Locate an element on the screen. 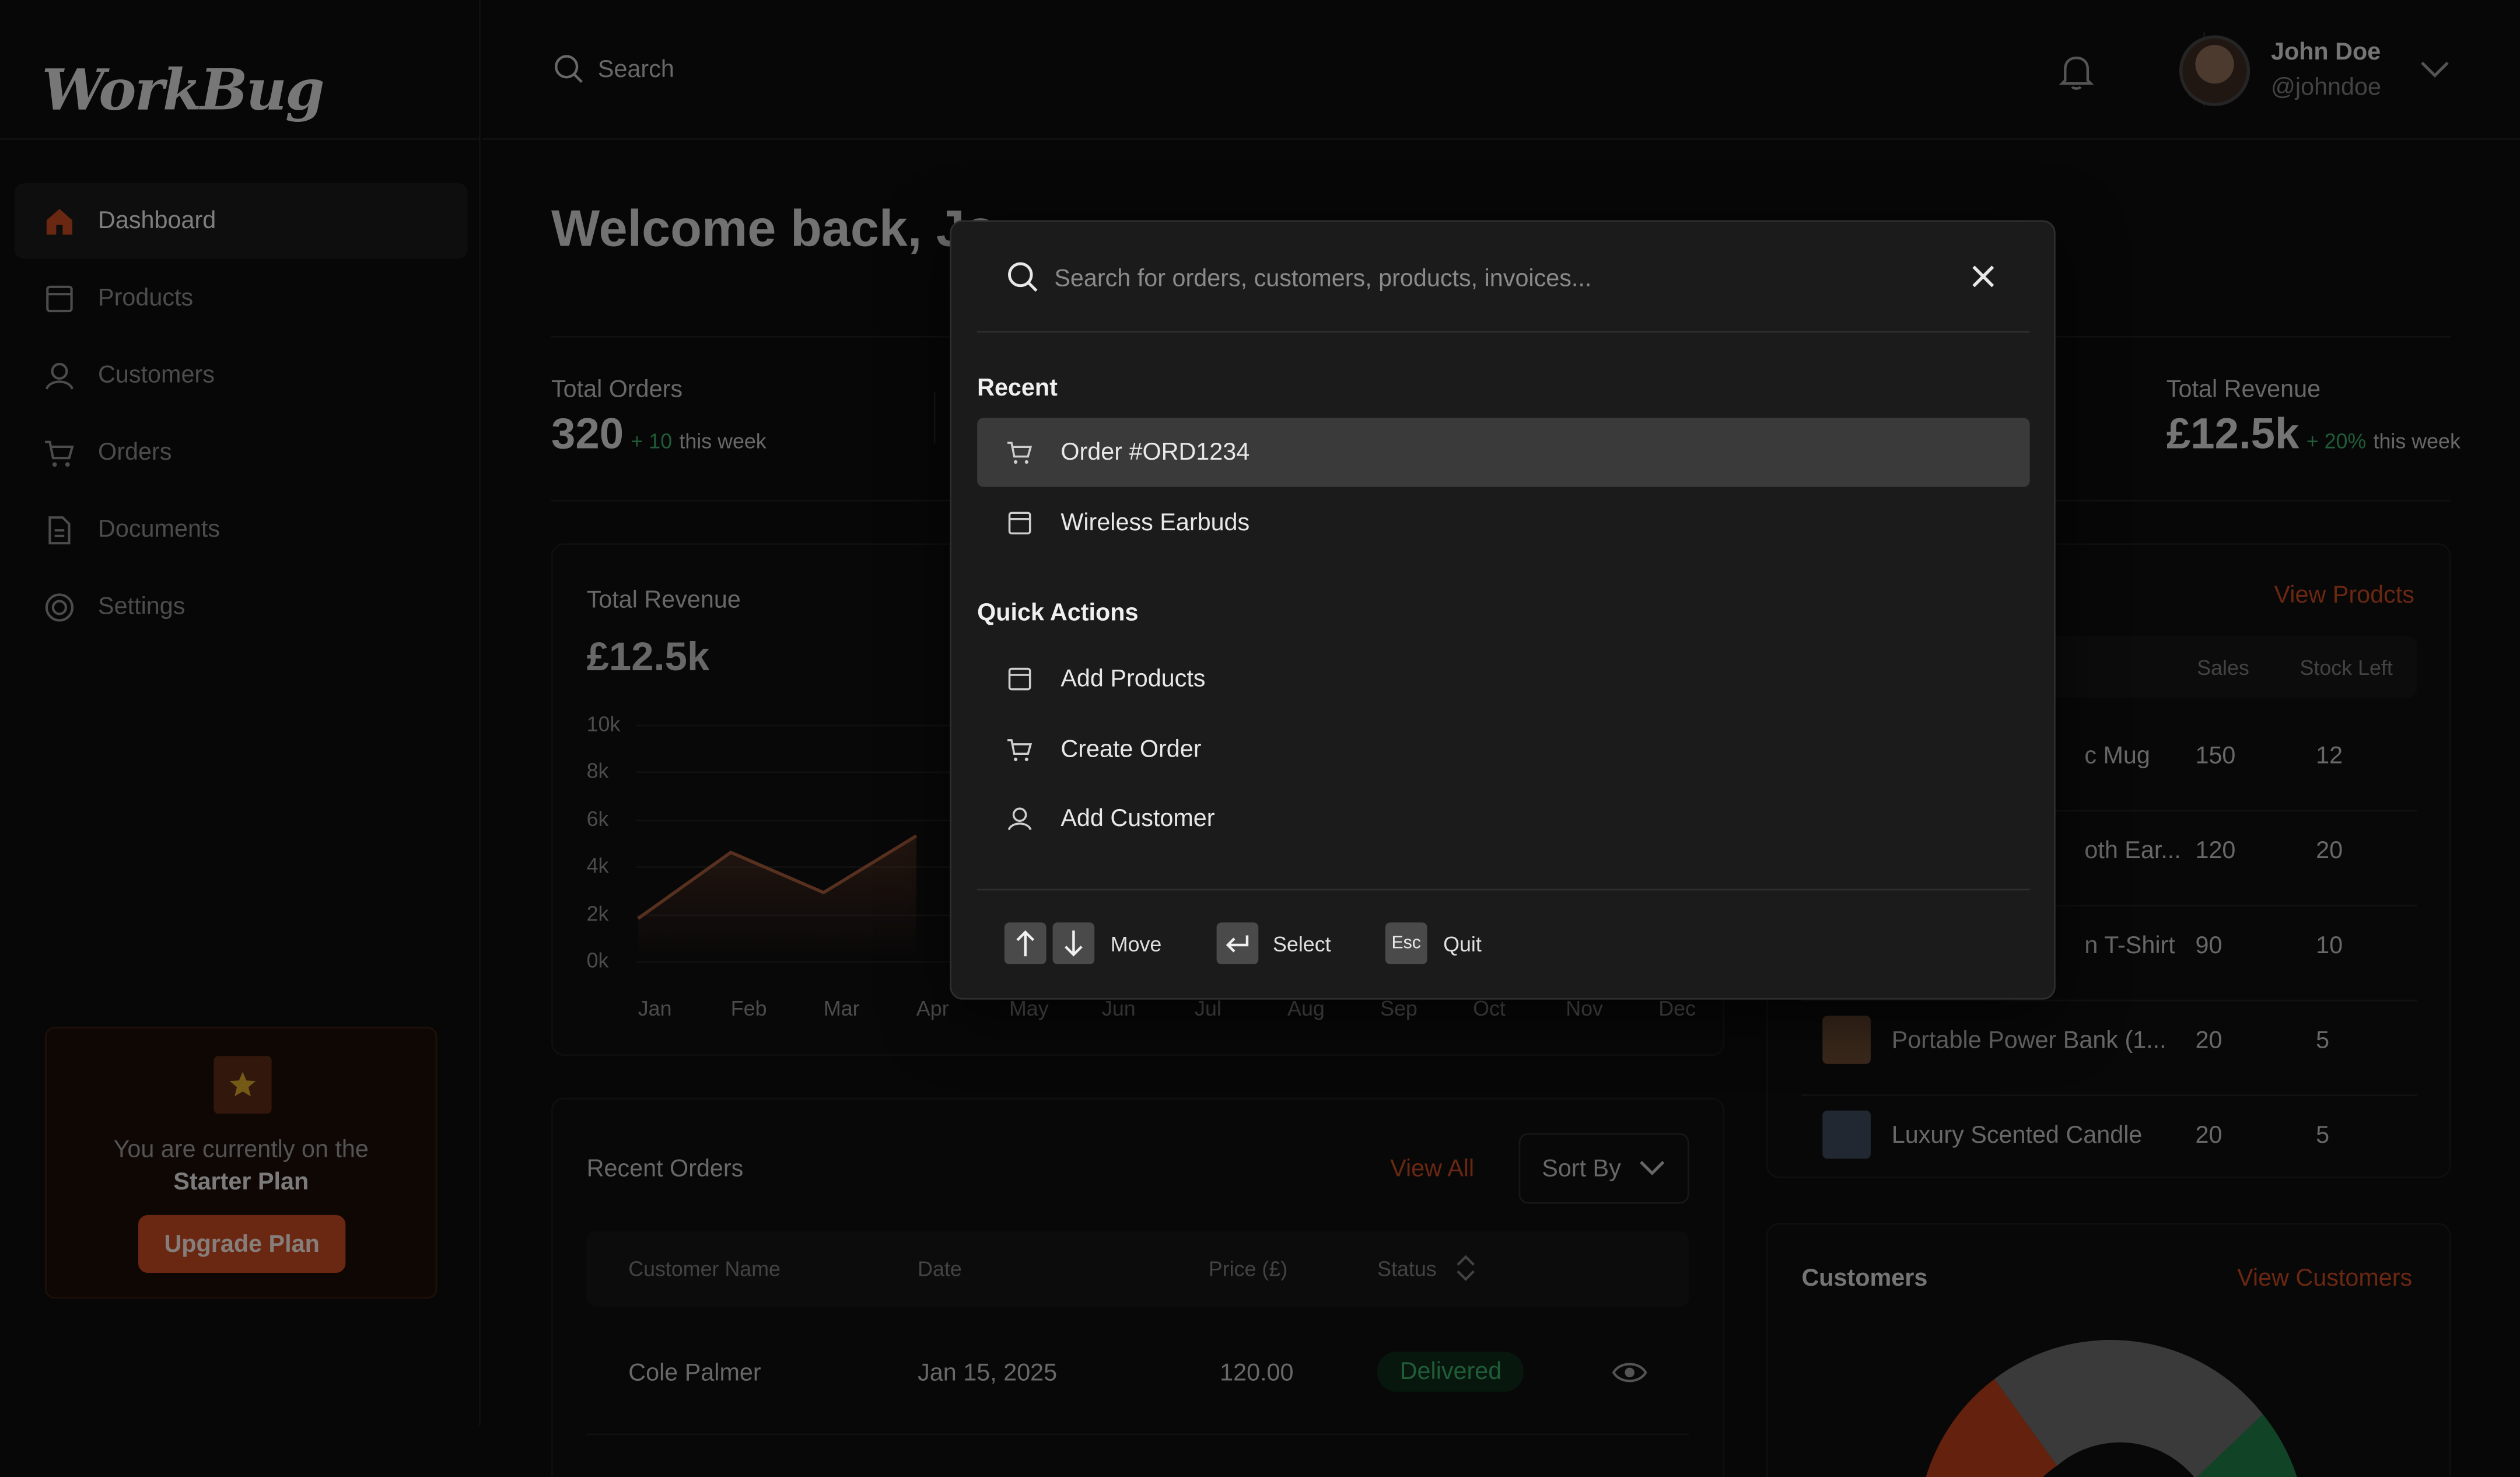  palette-item-label: Add Products is located at coordinates (1133, 679).